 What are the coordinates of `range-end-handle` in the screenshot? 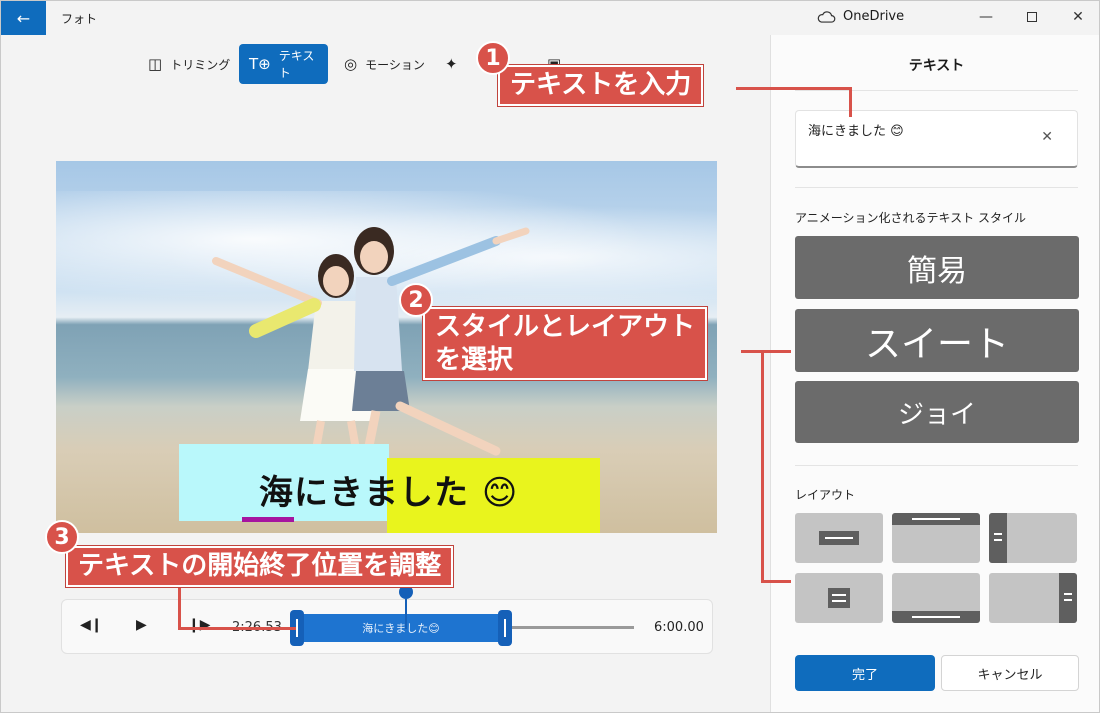 It's located at (505, 628).